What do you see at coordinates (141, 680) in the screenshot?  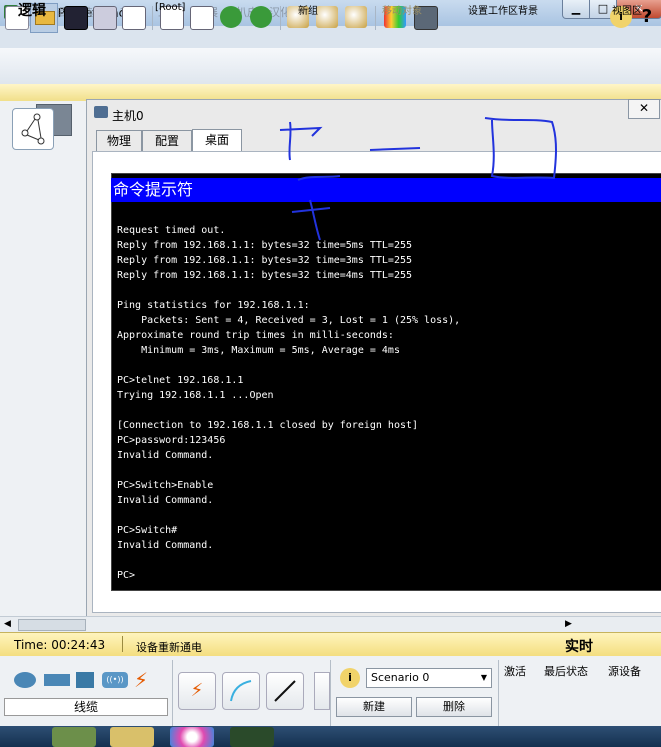 I see `connections-category-icon: ⚡` at bounding box center [141, 680].